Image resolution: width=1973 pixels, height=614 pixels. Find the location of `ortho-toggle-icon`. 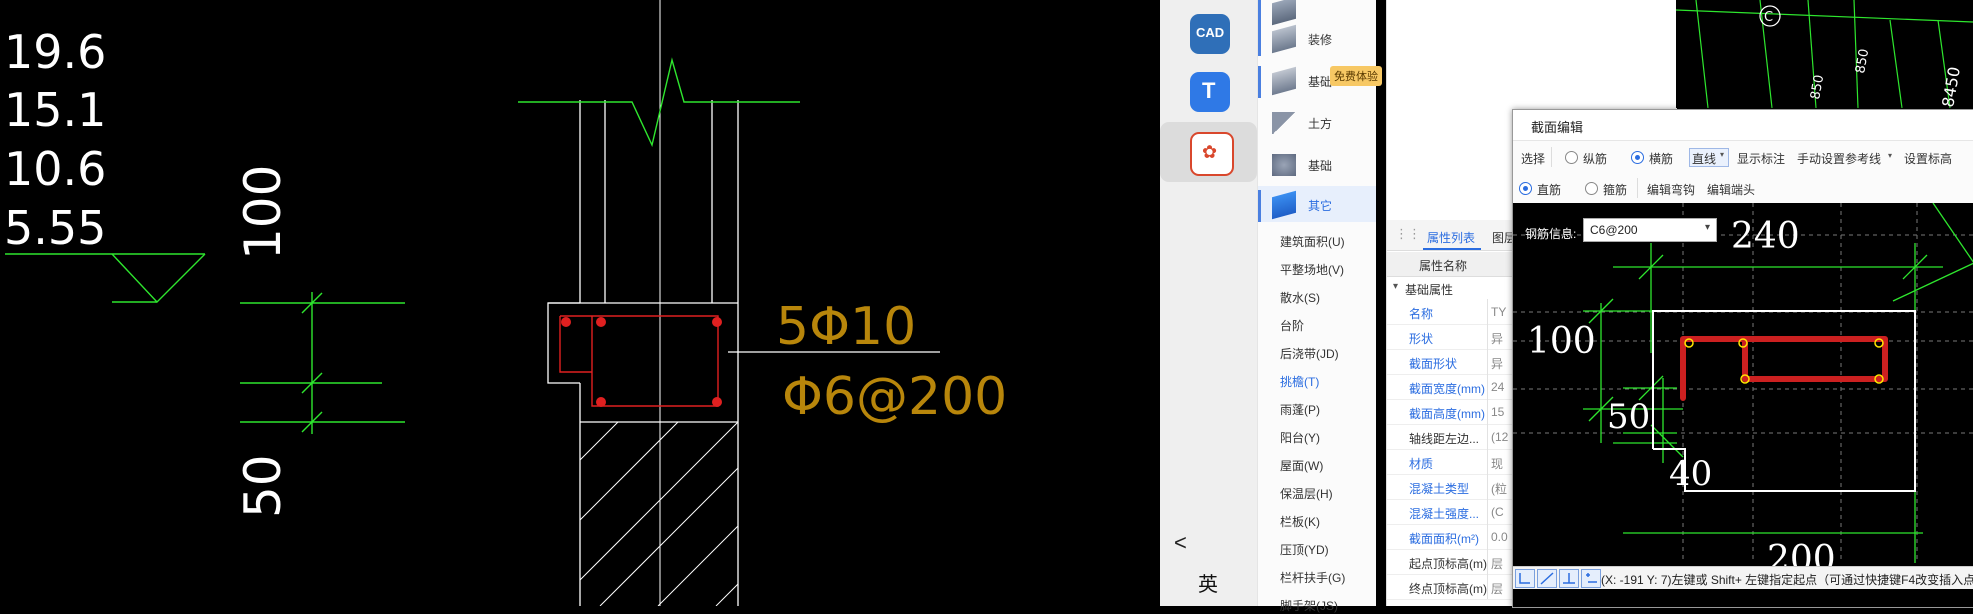

ortho-toggle-icon is located at coordinates (1525, 578).